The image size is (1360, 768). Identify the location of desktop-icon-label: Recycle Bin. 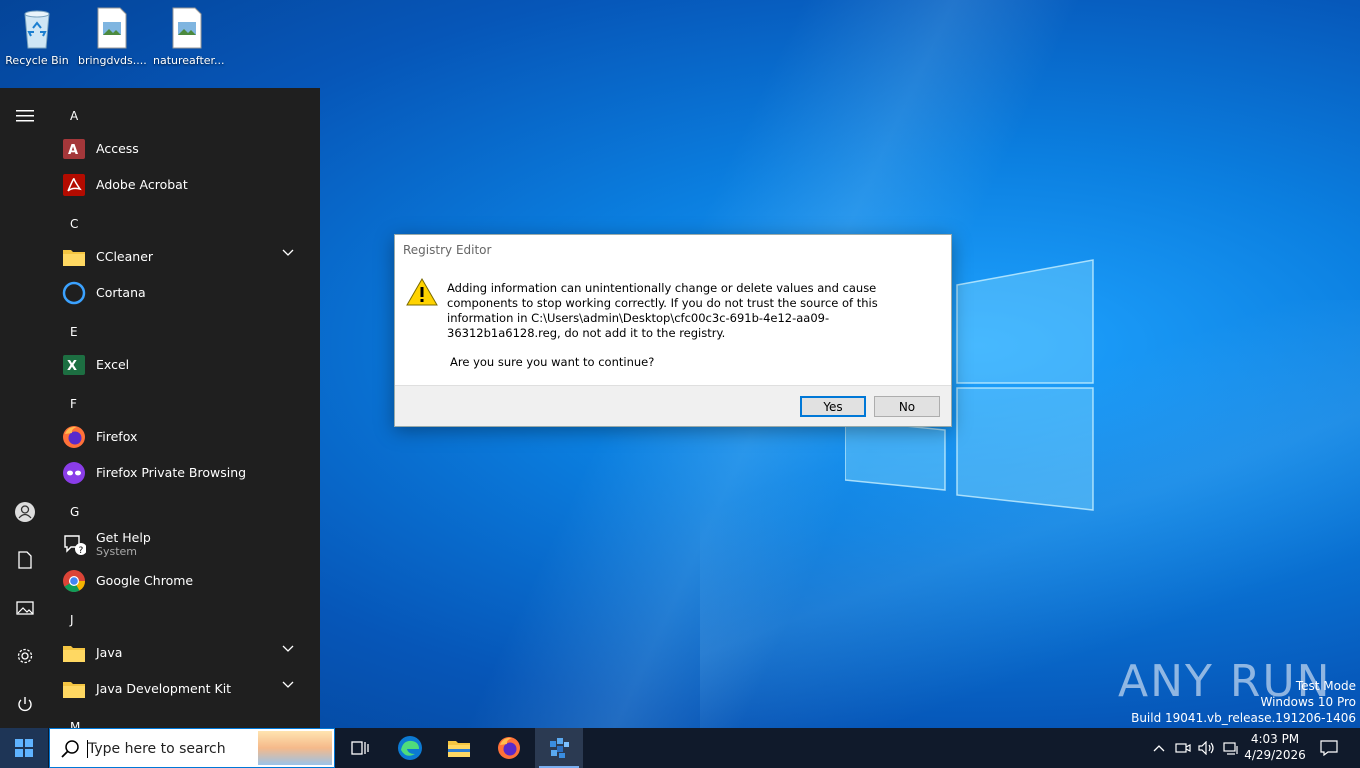
(37, 60).